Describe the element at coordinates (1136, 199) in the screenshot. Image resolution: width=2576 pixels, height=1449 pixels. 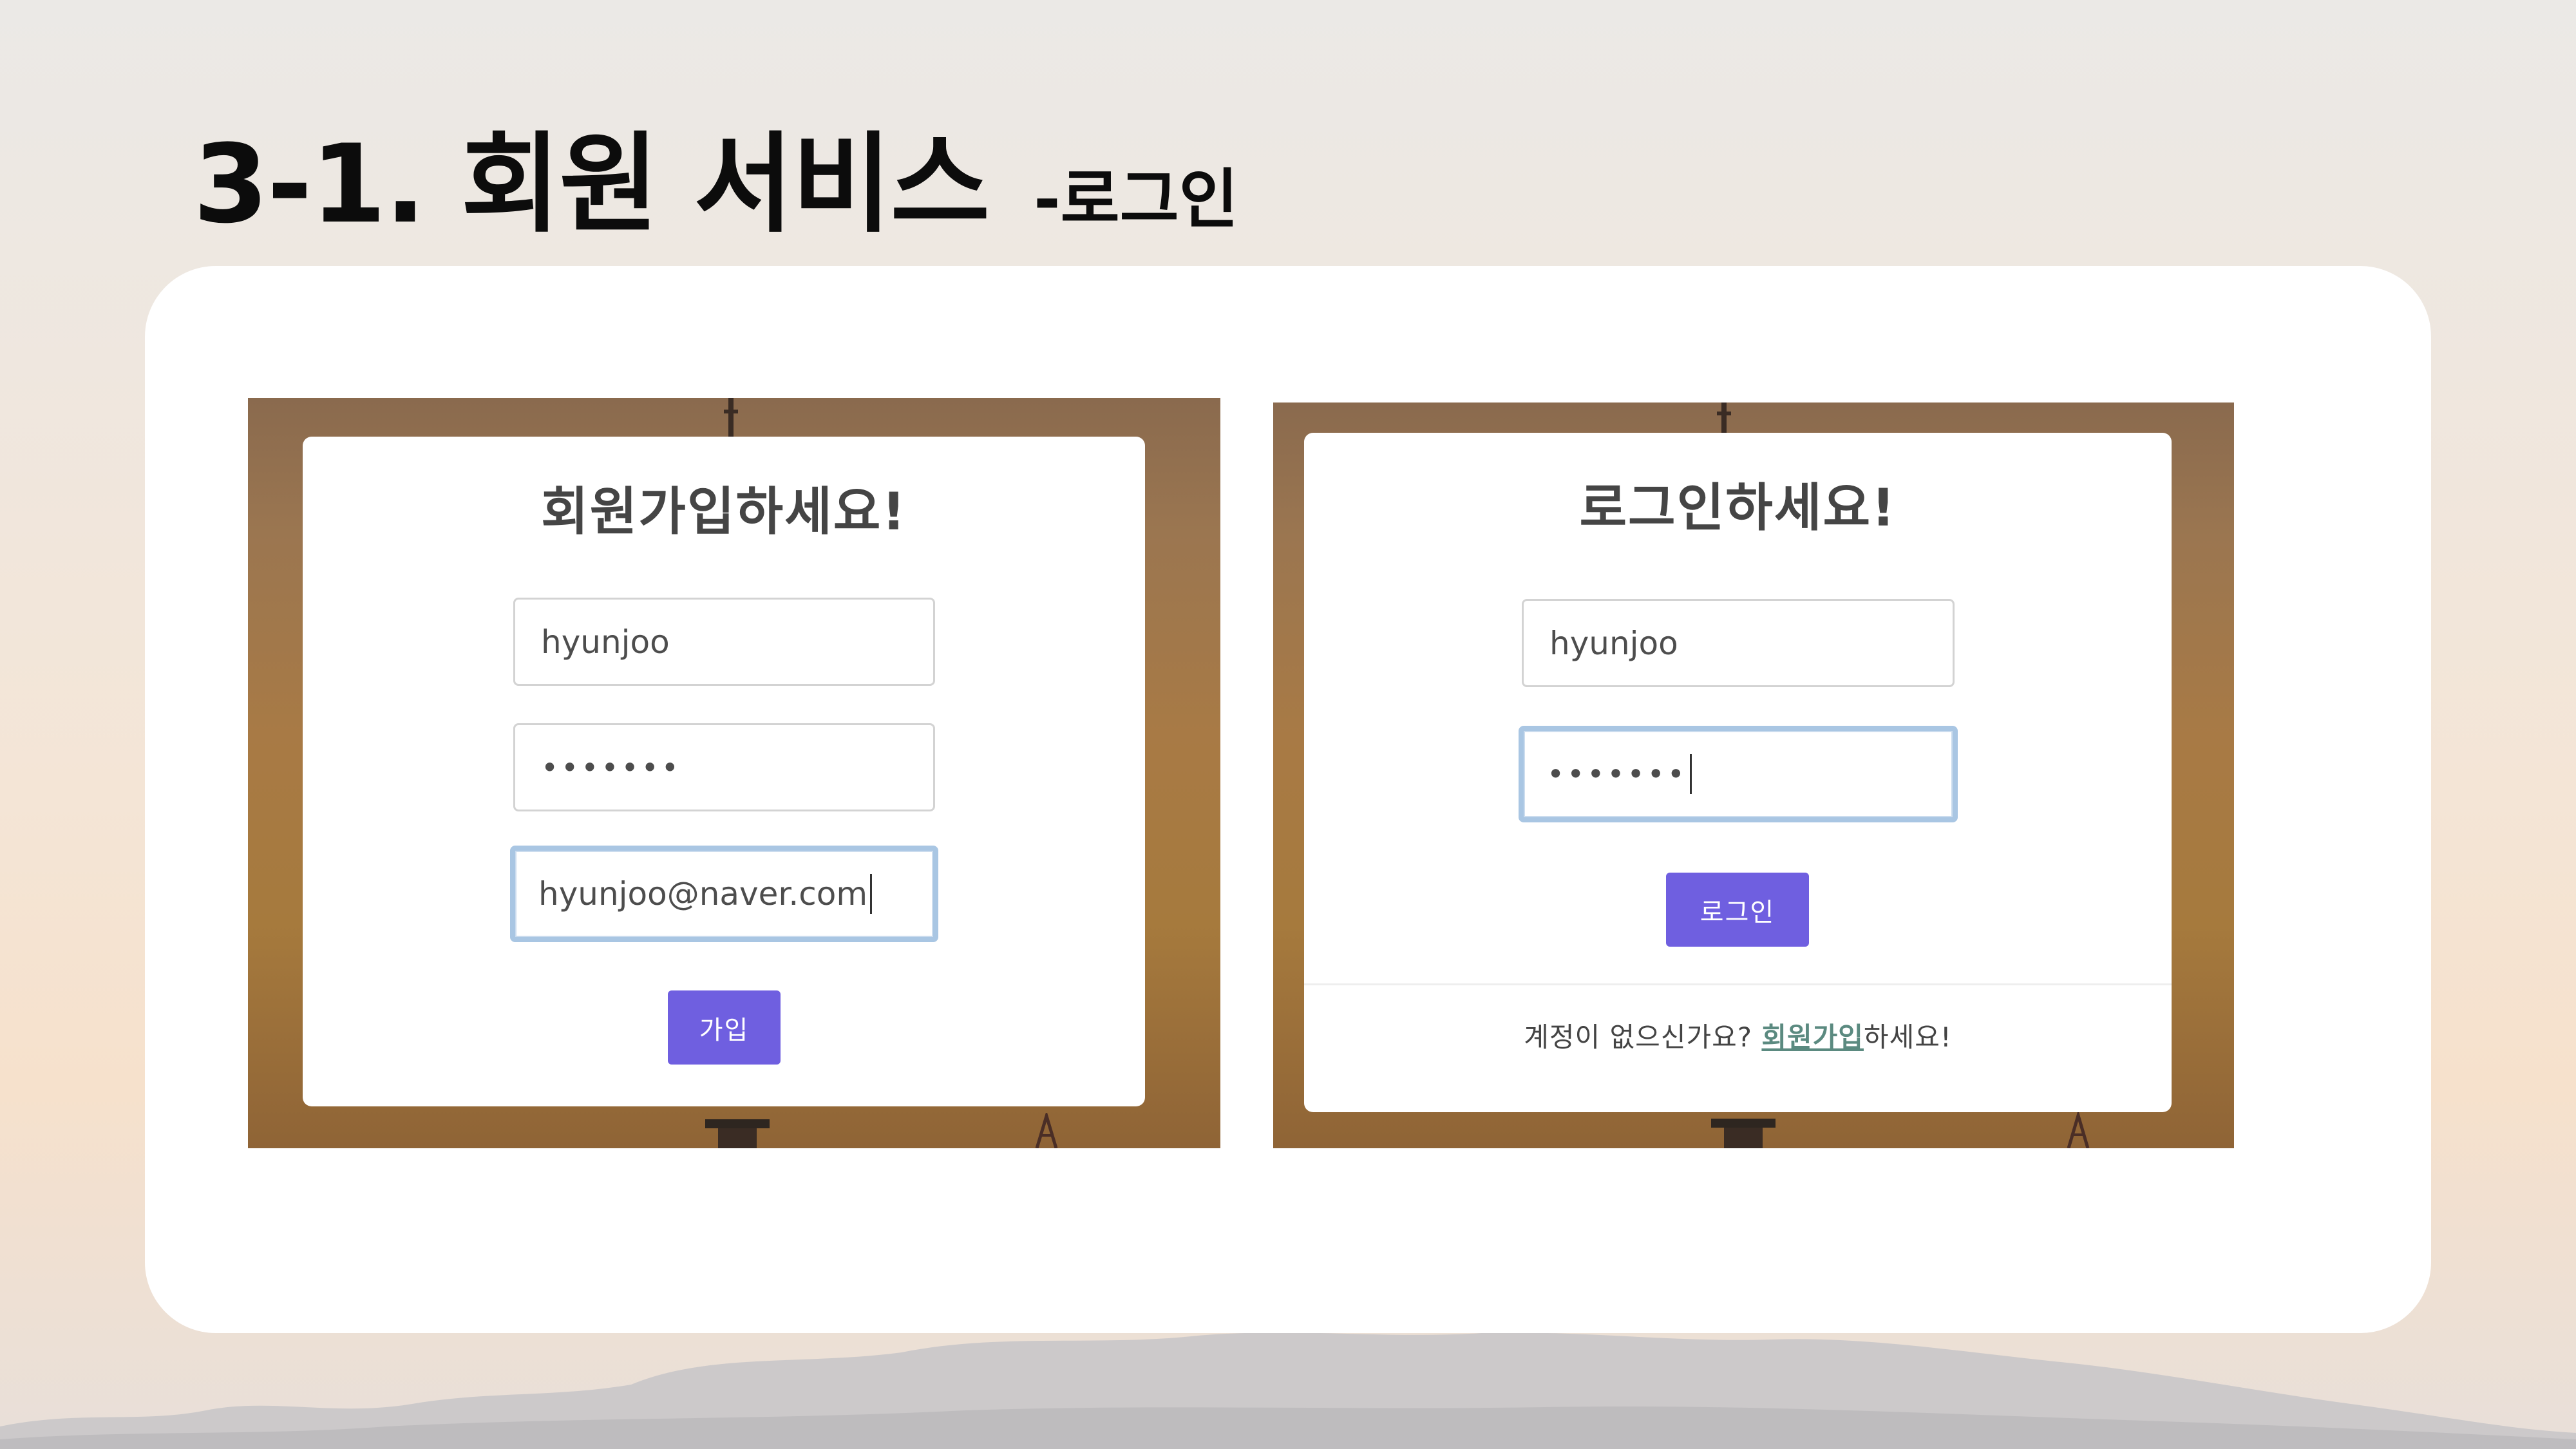
I see `slide-subtitle: -로그인` at that location.